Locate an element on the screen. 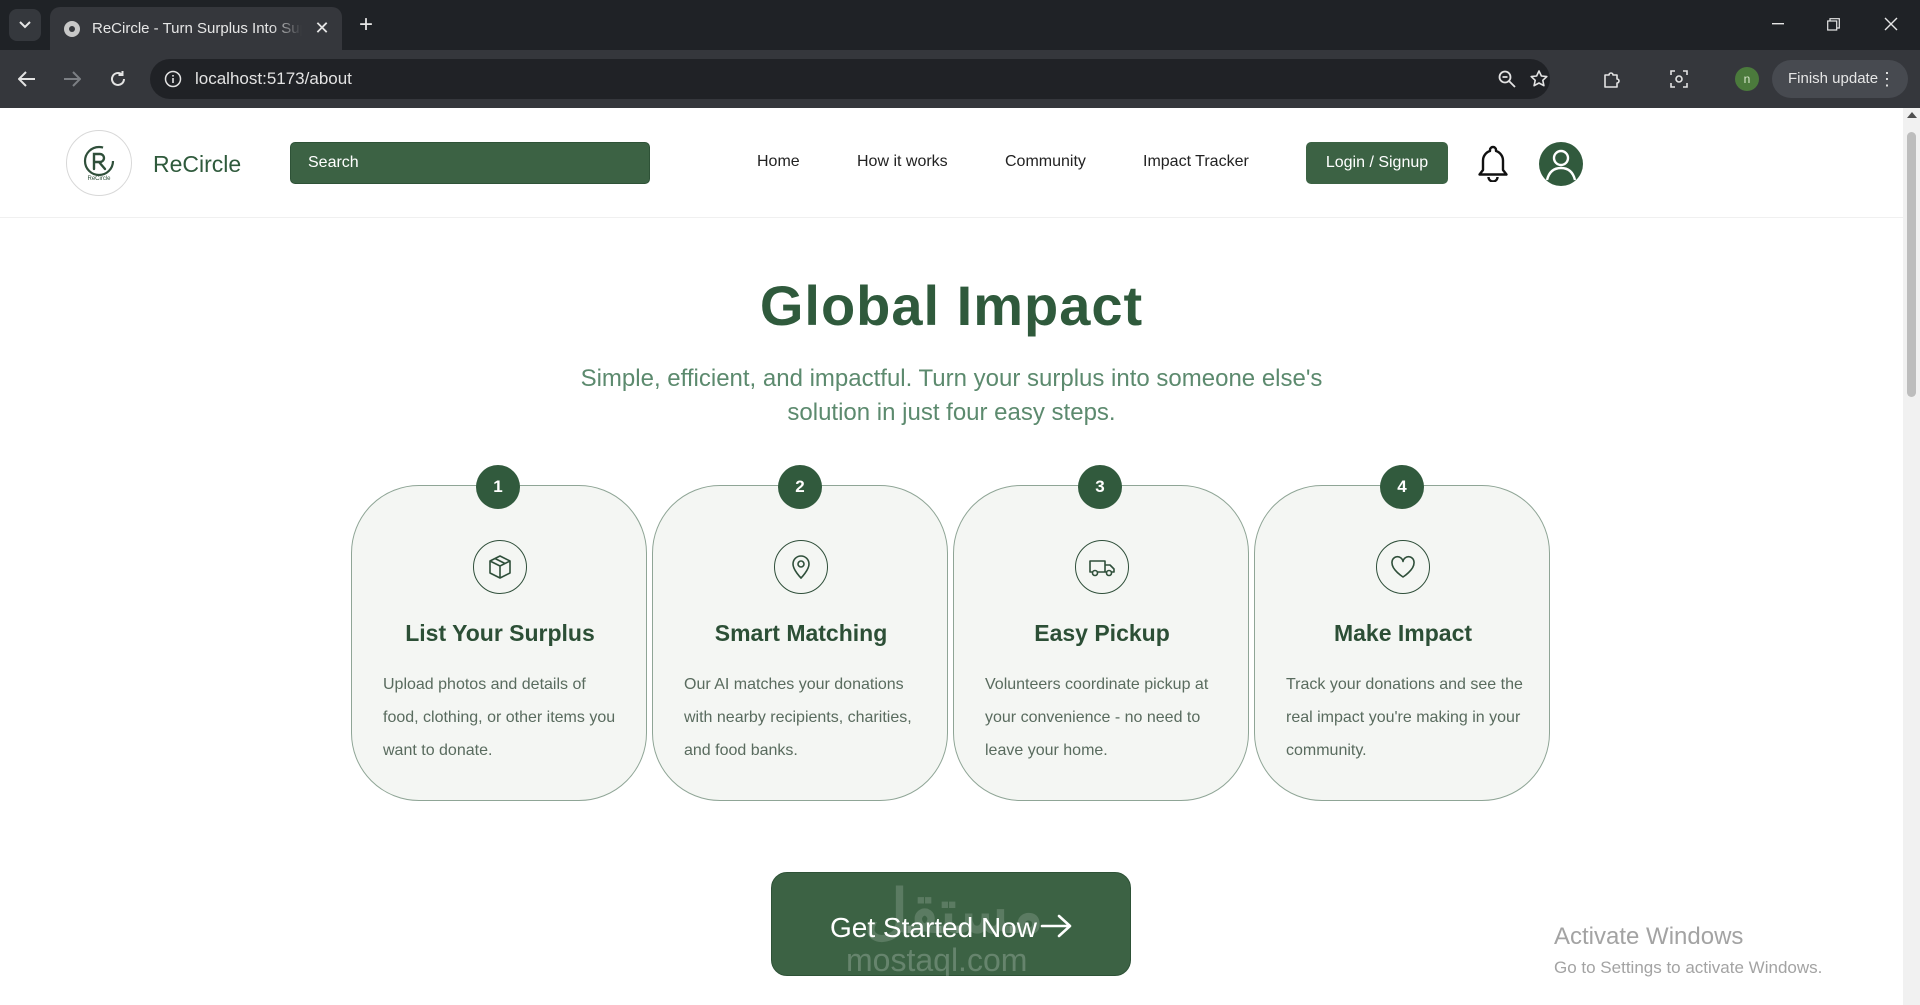 This screenshot has height=1005, width=1920. extensions-button is located at coordinates (1612, 79).